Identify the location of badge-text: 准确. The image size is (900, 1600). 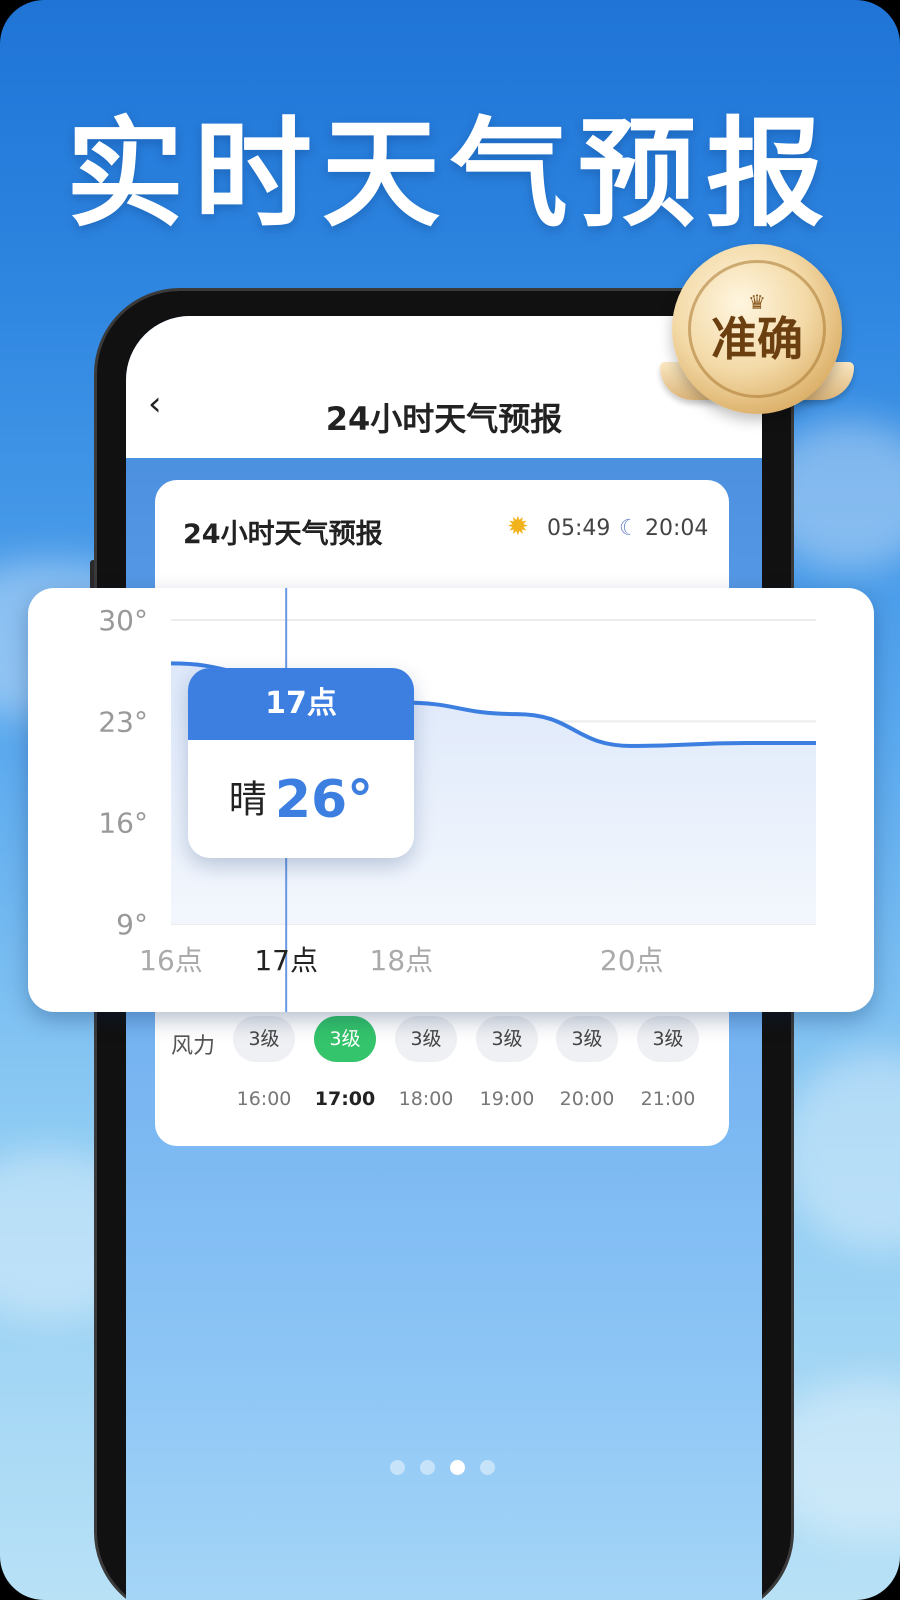
(757, 339).